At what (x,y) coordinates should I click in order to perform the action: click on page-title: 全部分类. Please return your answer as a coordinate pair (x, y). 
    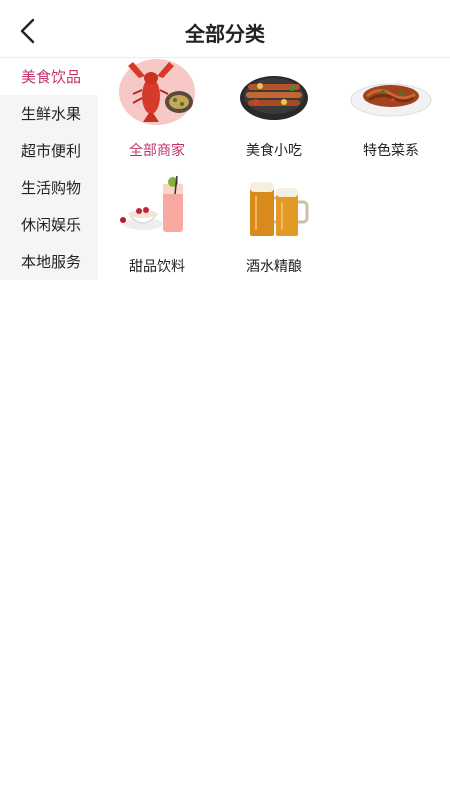
    Looking at the image, I should click on (225, 34).